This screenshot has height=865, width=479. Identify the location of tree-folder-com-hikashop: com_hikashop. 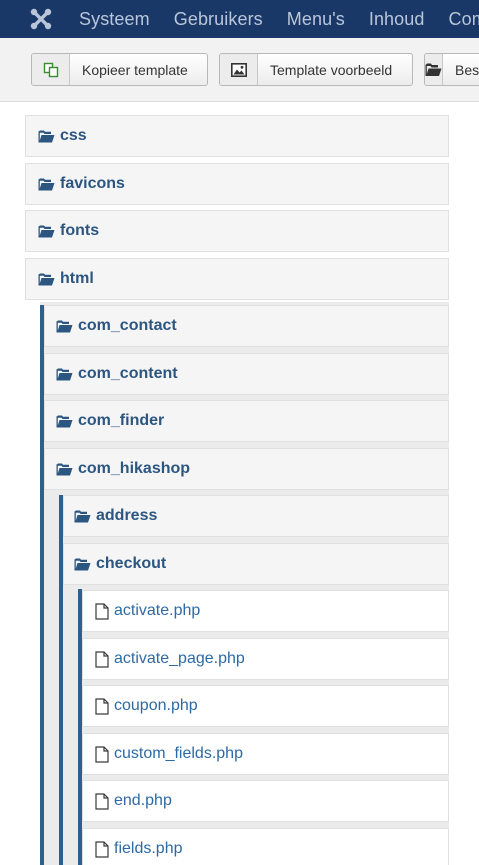
(246, 469).